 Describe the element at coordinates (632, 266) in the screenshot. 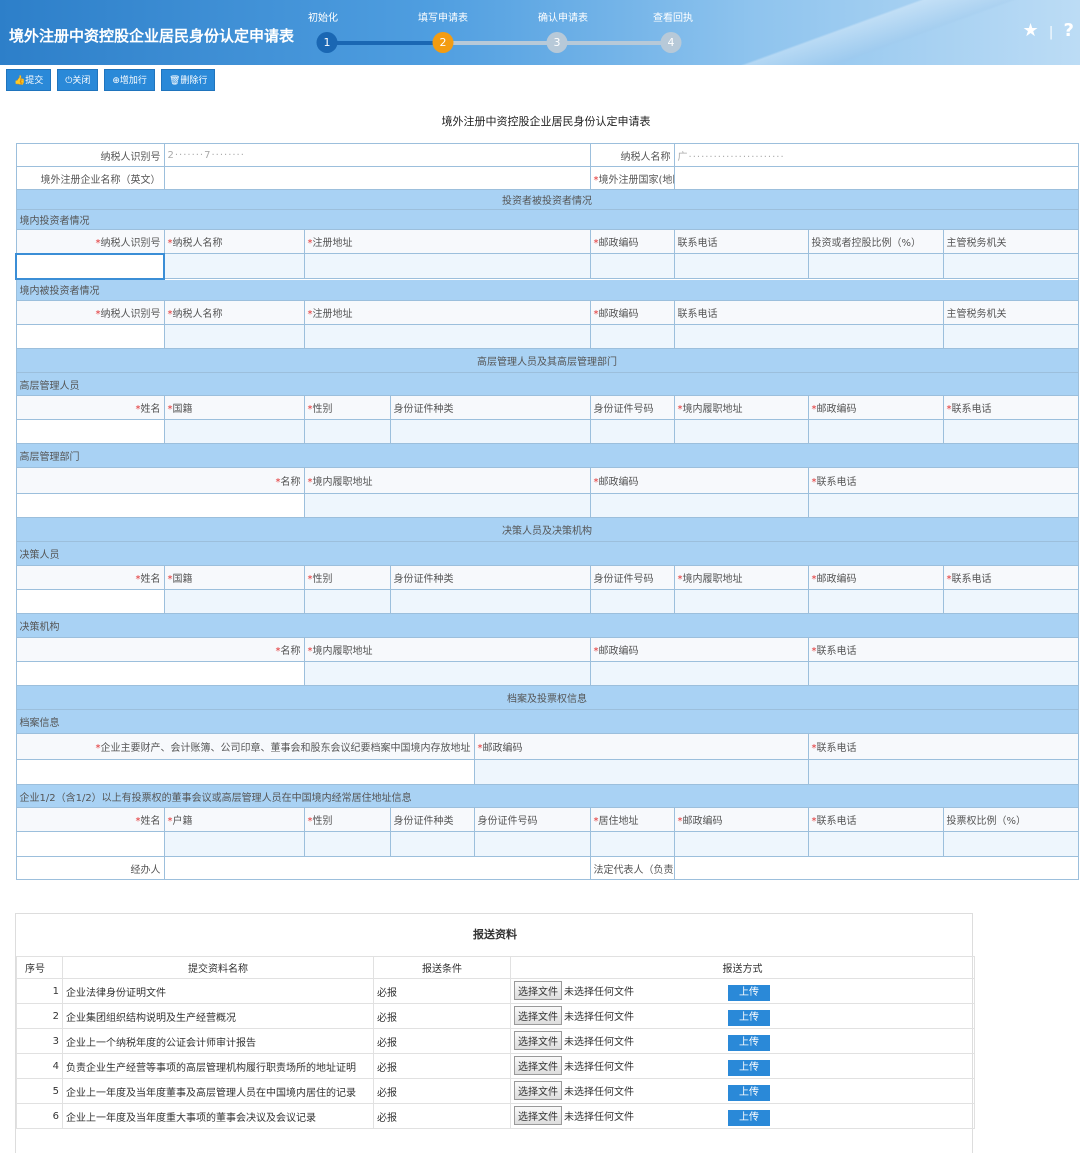

I see `investor-postcode-input` at that location.